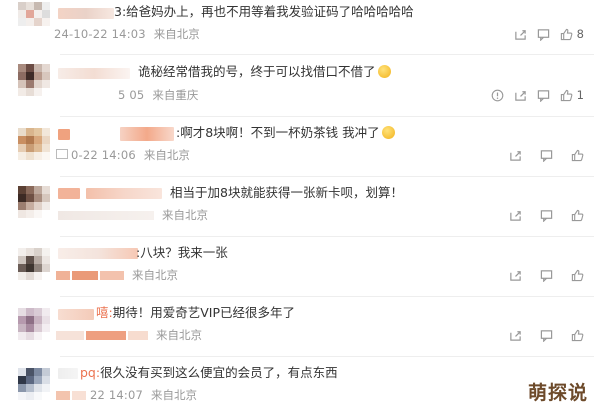 The width and height of the screenshot is (594, 409). What do you see at coordinates (203, 312) in the screenshot?
I see `comment-text: 期待！用爱奇艺VIP已经很多年了` at bounding box center [203, 312].